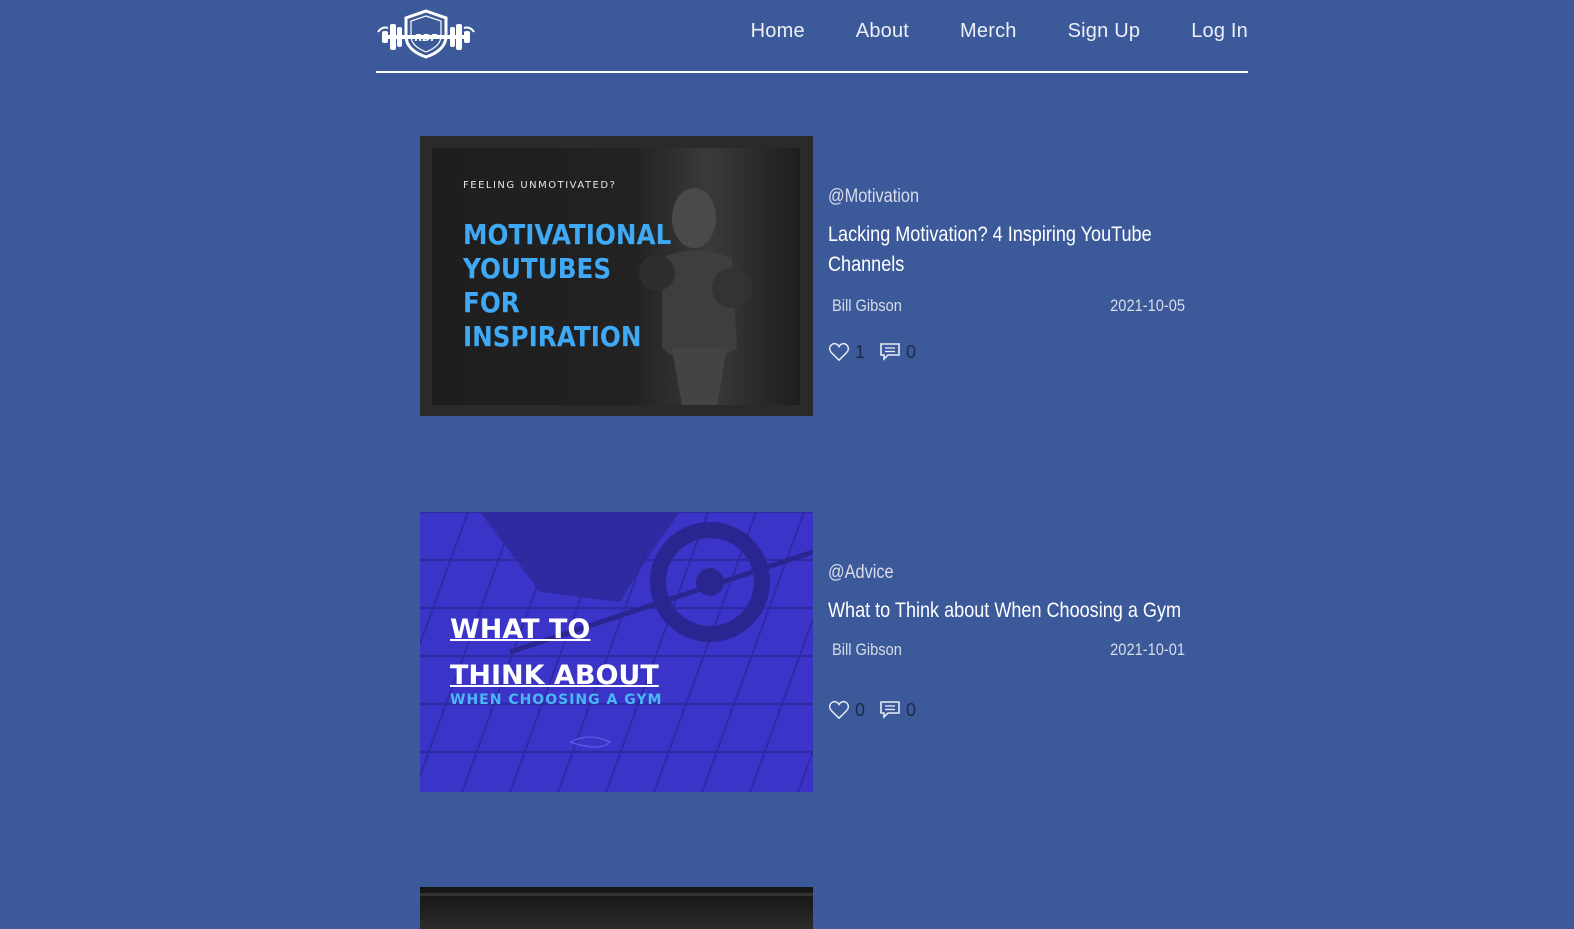  What do you see at coordinates (426, 38) in the screenshot?
I see `logo-text: RDF` at bounding box center [426, 38].